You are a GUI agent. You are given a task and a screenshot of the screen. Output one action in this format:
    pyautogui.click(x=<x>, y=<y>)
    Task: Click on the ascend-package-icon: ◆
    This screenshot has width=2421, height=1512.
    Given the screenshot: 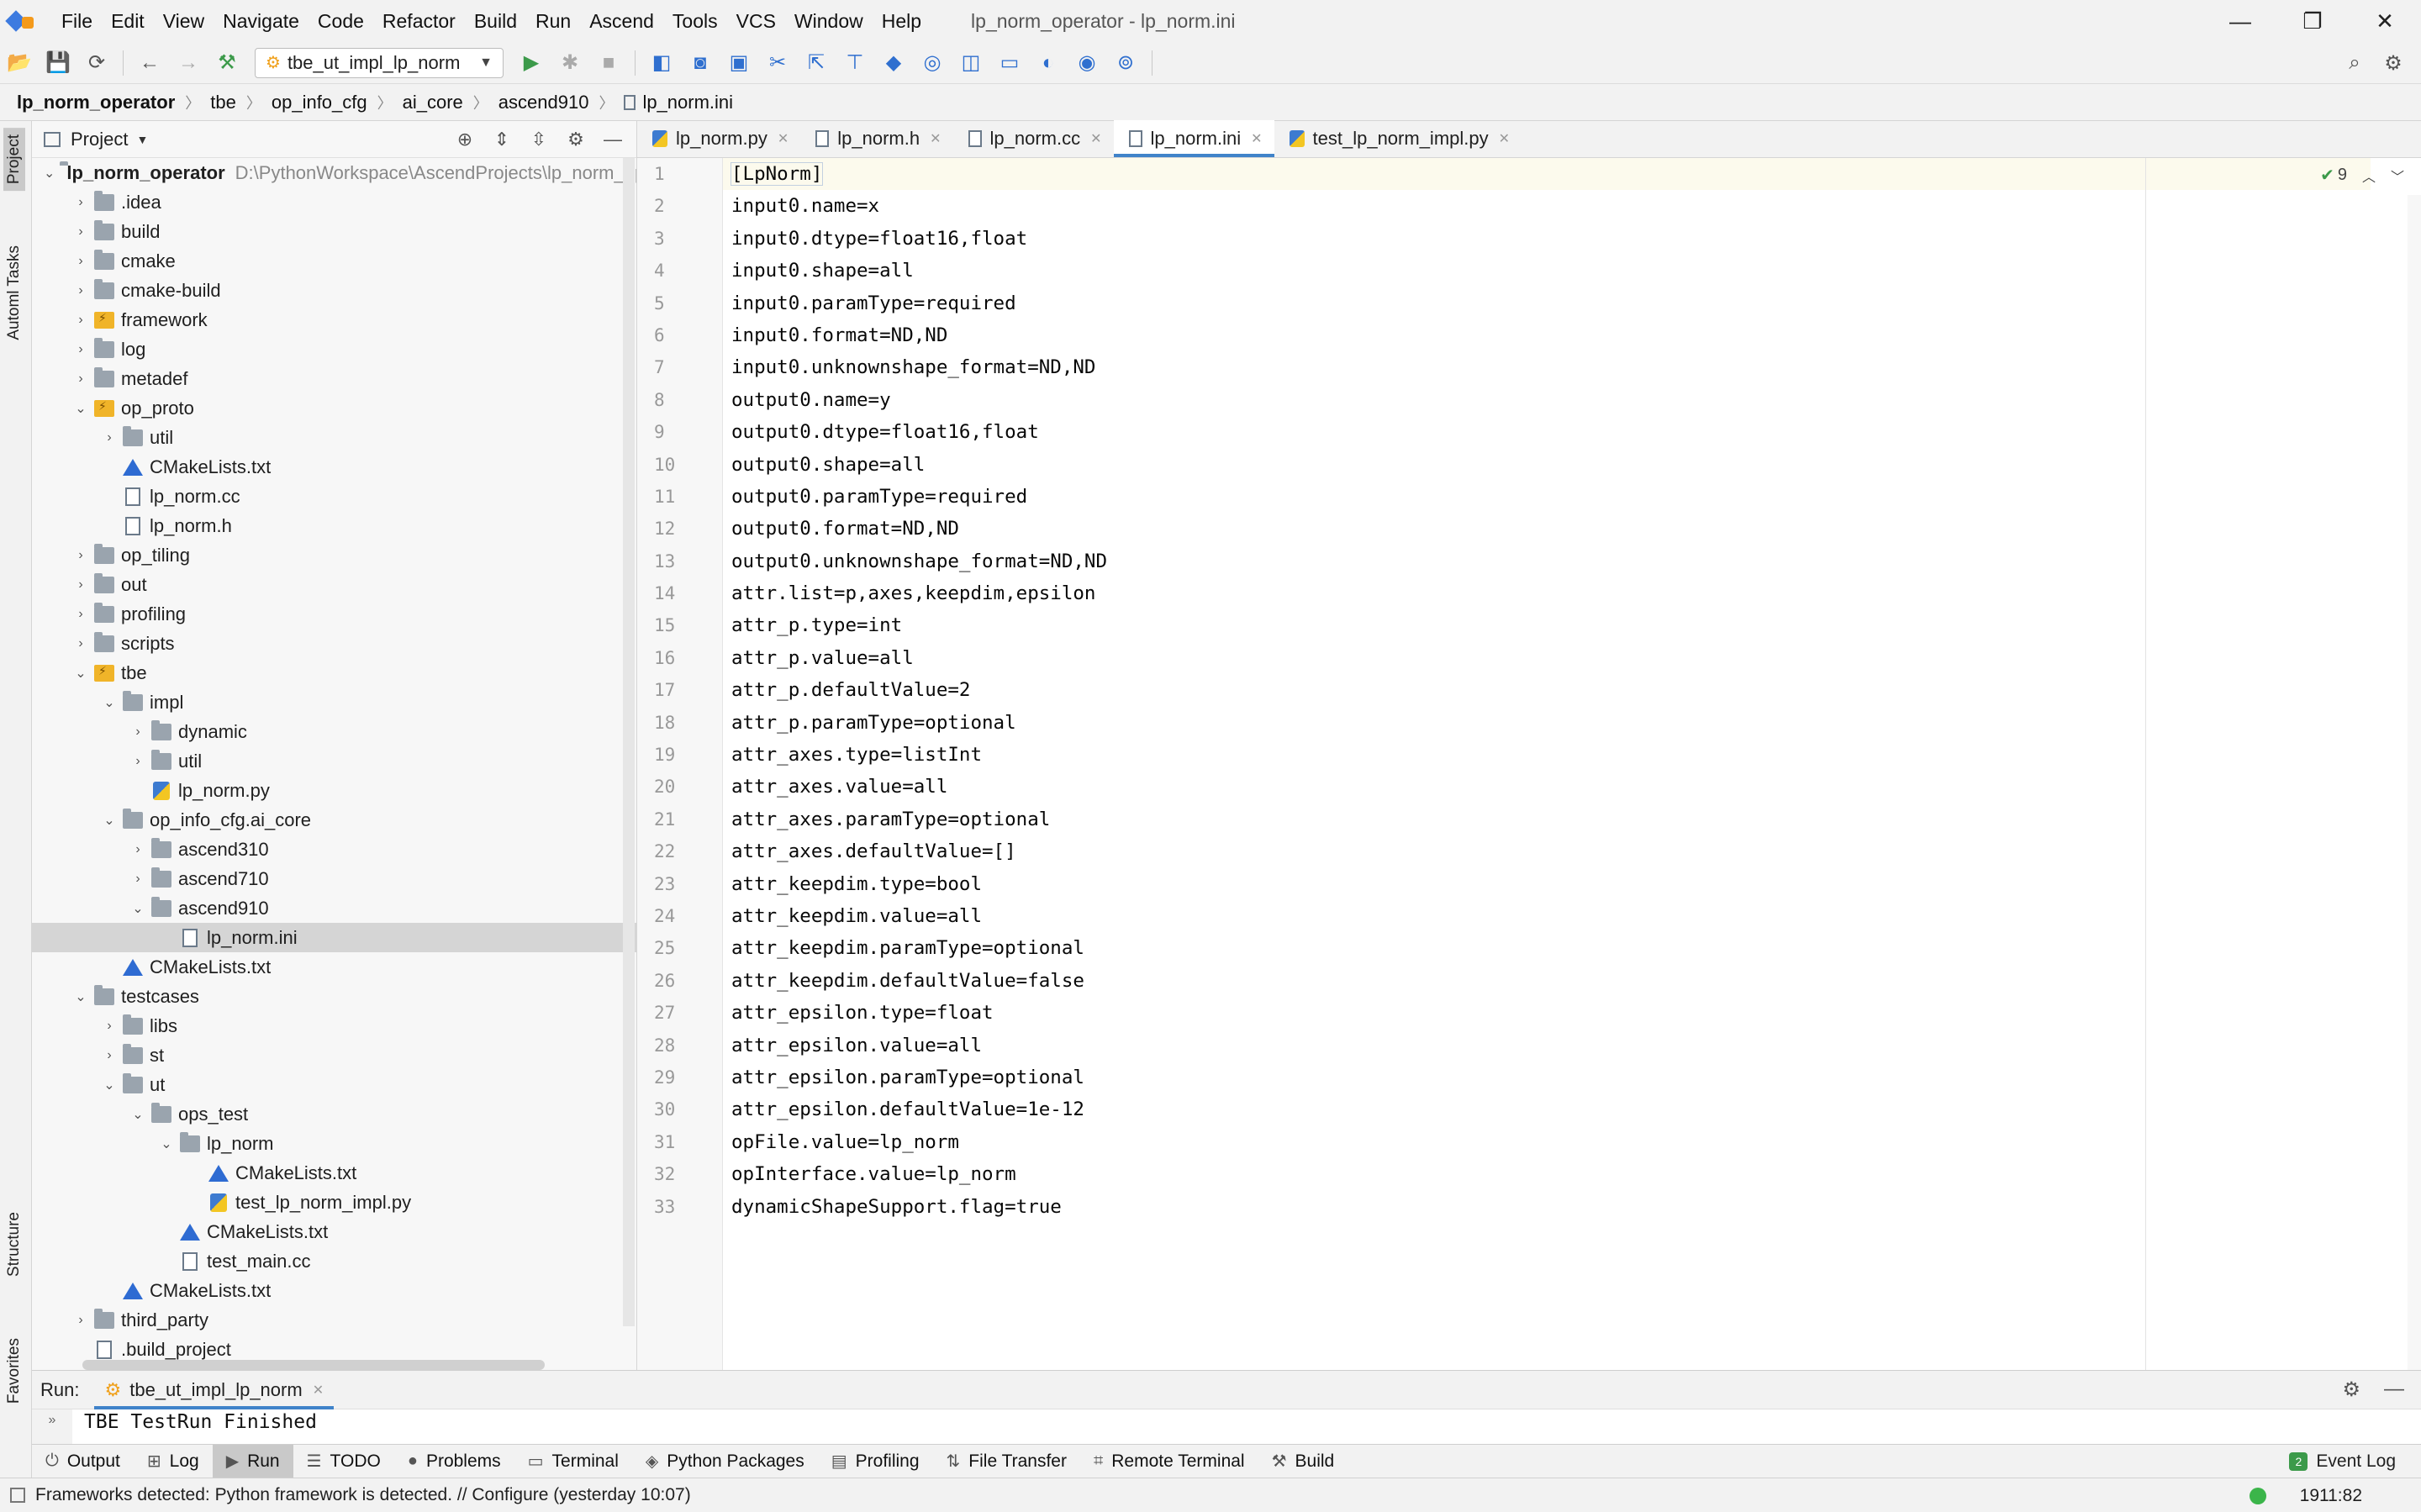 What is the action you would take?
    pyautogui.click(x=894, y=63)
    